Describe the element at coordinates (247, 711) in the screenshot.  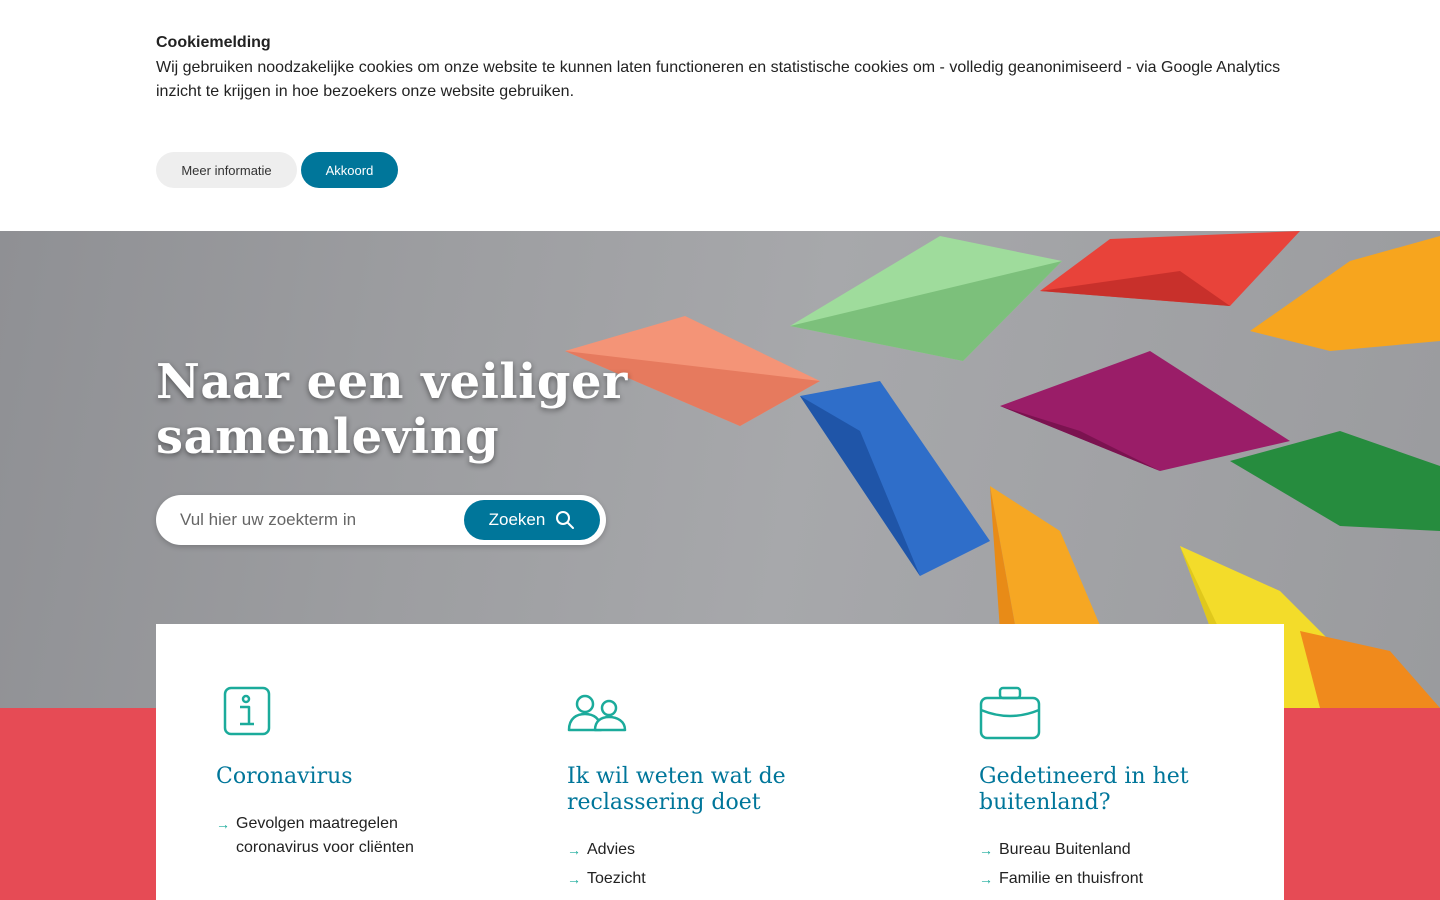
I see `info-icon` at that location.